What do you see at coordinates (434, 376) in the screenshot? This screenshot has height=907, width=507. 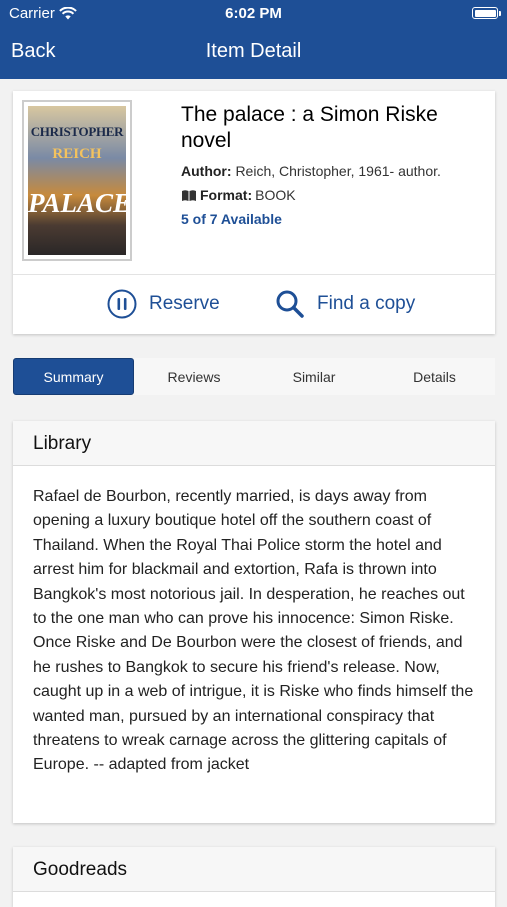 I see `tab-details: Details` at bounding box center [434, 376].